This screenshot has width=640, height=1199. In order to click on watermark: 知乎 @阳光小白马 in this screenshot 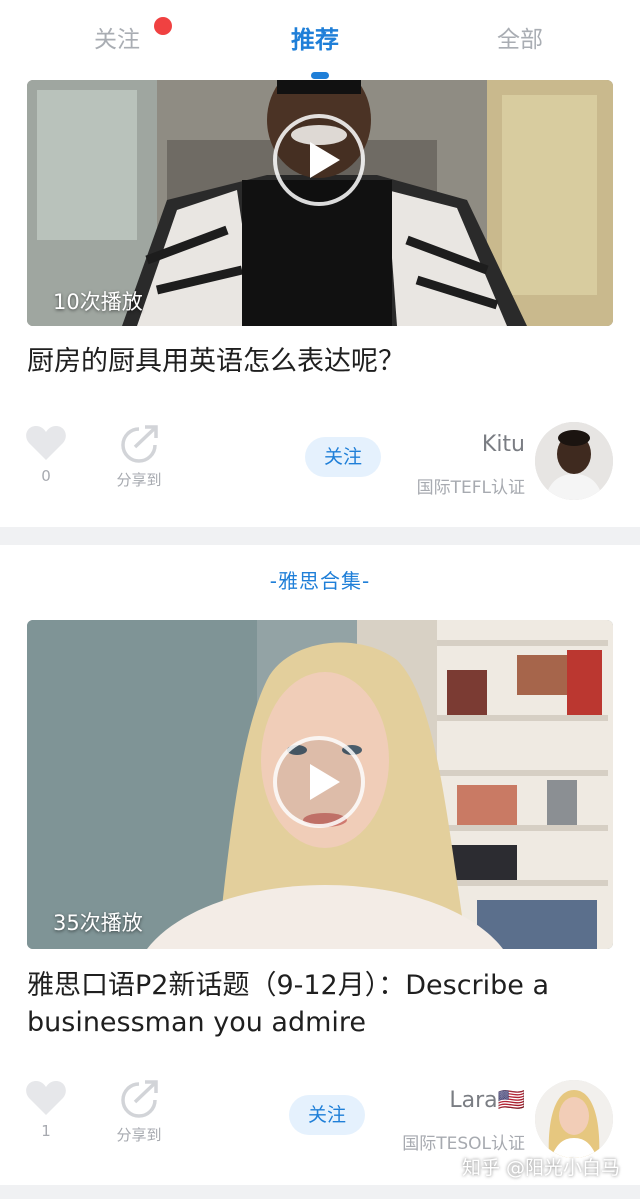, I will do `click(540, 1168)`.